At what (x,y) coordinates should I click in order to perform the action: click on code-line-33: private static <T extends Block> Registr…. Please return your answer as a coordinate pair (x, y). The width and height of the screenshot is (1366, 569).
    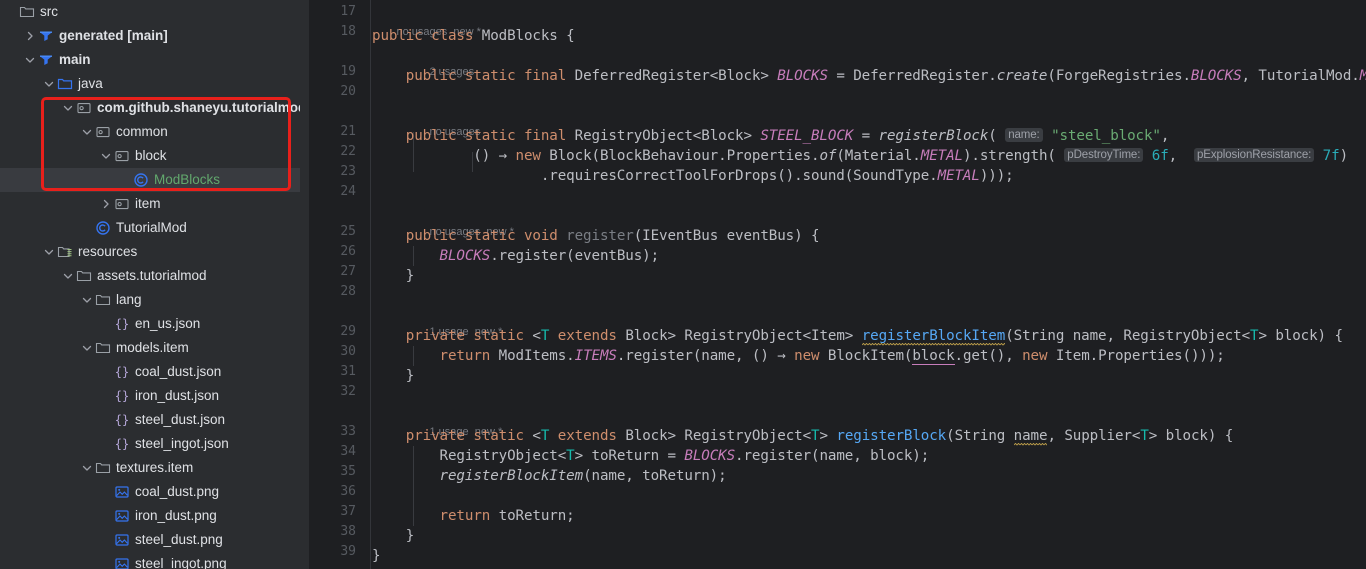
    Looking at the image, I should click on (802, 436).